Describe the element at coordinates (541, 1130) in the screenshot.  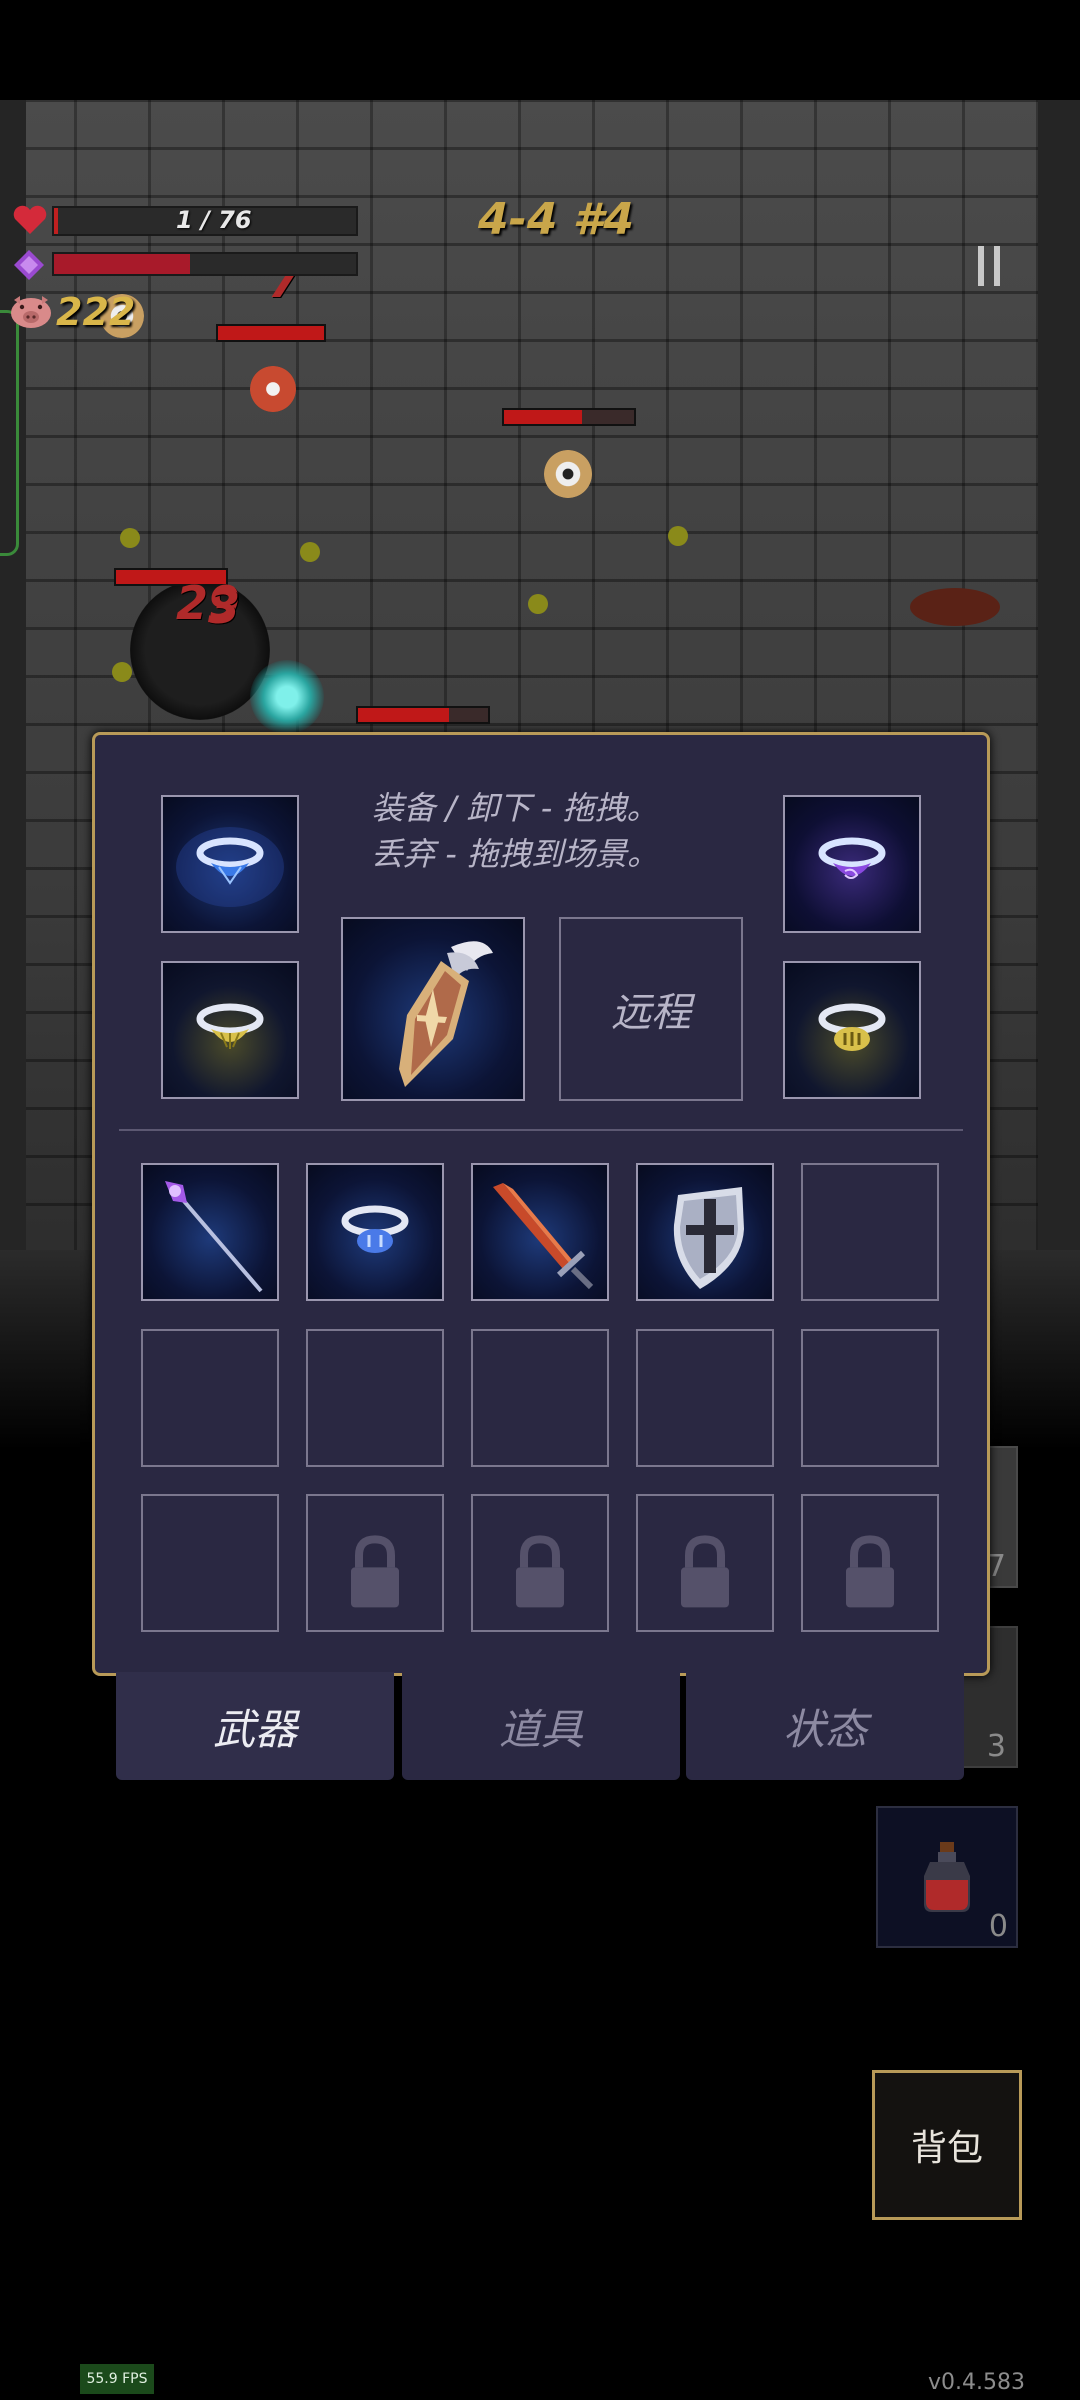
I see `panel-divider` at that location.